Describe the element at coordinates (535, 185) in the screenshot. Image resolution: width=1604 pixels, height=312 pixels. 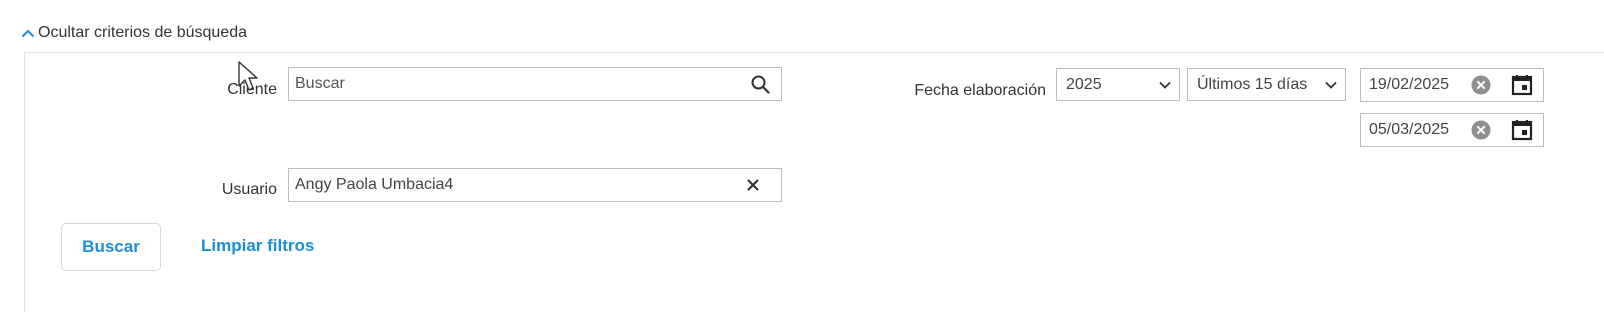
I see `usuario-field: Angy Paola Umbacia4` at that location.